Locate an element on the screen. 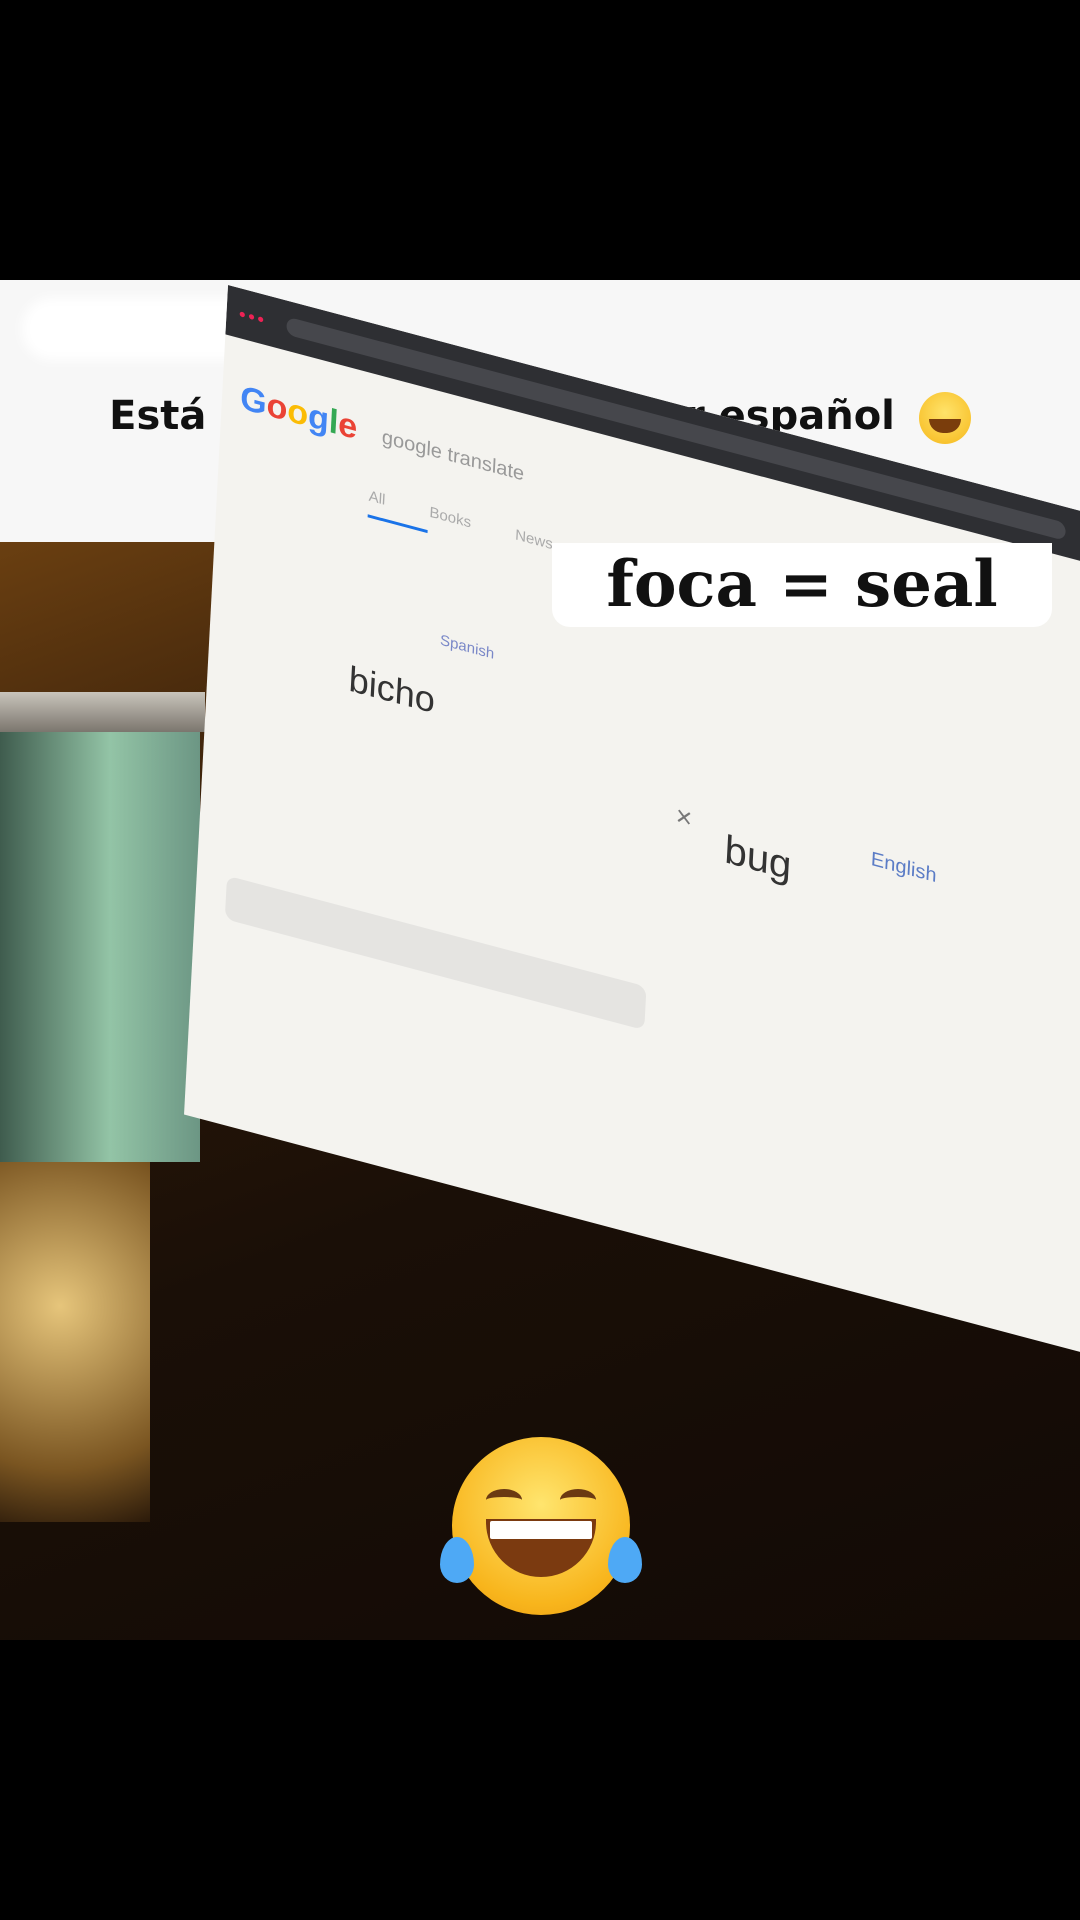 This screenshot has height=1920, width=1080. overlay-label: foca = seal is located at coordinates (802, 585).